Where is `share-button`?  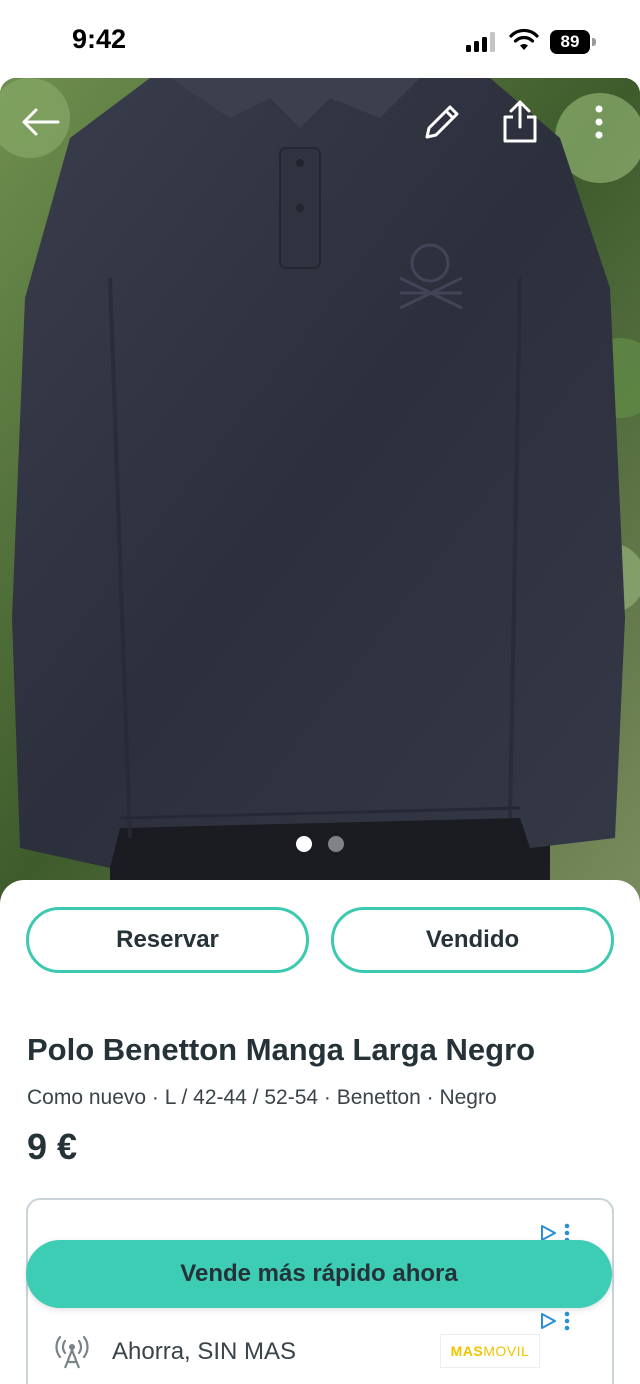 share-button is located at coordinates (520, 122).